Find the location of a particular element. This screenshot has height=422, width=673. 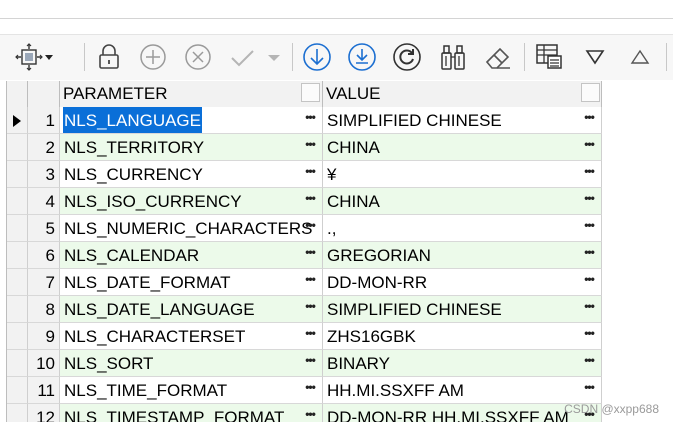

table-row: 3 NLS_CURRENCY ••• ¥ ••• is located at coordinates (304, 174).